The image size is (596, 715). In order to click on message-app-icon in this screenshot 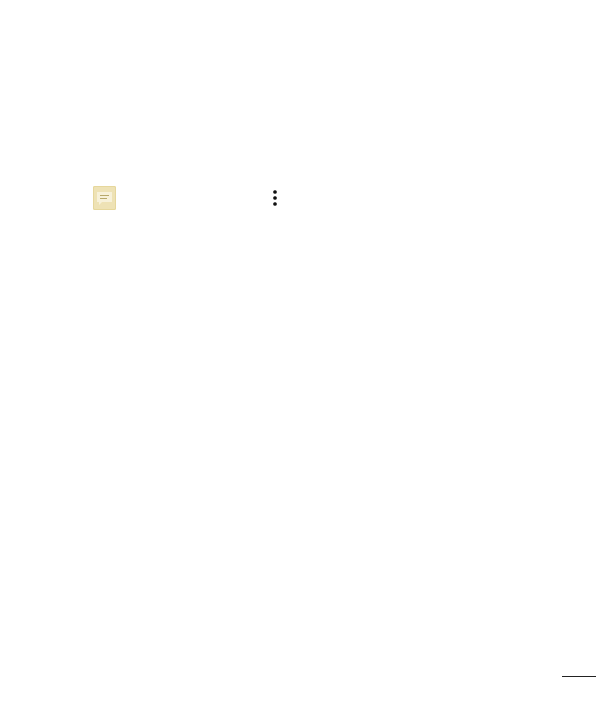, I will do `click(104, 198)`.